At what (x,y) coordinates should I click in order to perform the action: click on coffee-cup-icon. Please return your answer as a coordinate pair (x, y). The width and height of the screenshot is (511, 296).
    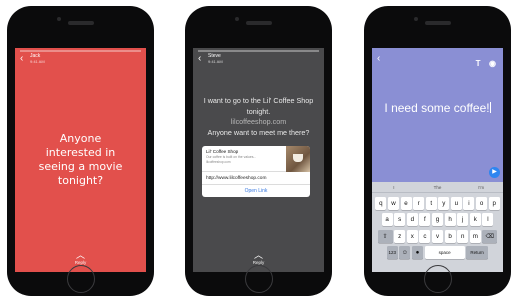
    Looking at the image, I should click on (298, 158).